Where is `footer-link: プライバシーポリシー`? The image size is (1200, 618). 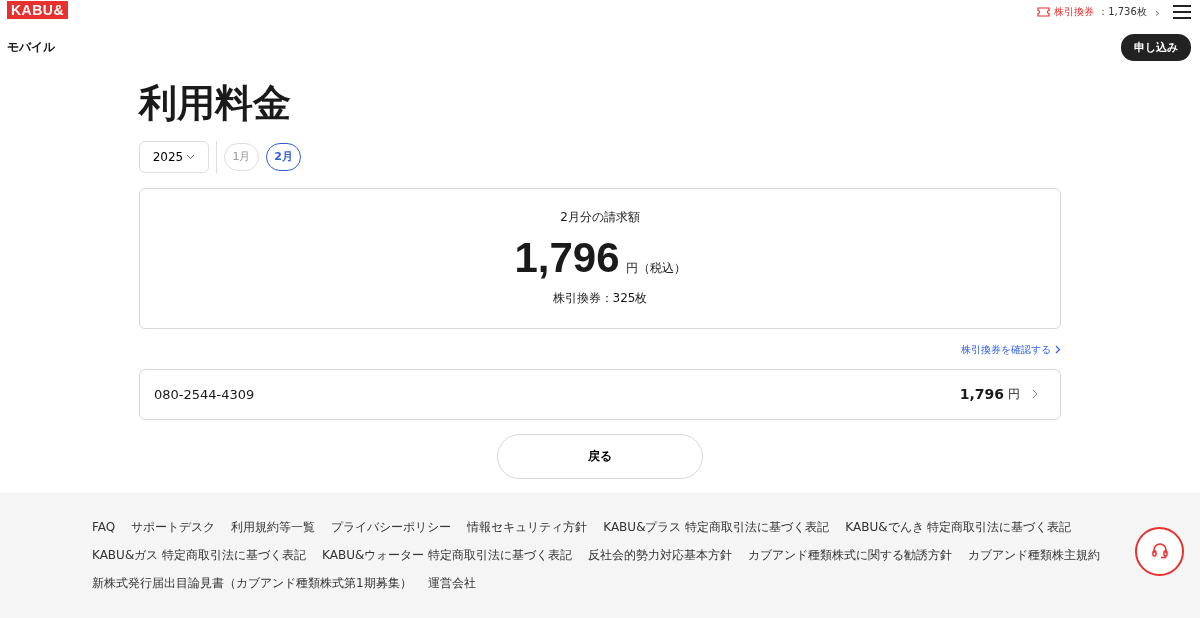
footer-link: プライバシーポリシー is located at coordinates (391, 527).